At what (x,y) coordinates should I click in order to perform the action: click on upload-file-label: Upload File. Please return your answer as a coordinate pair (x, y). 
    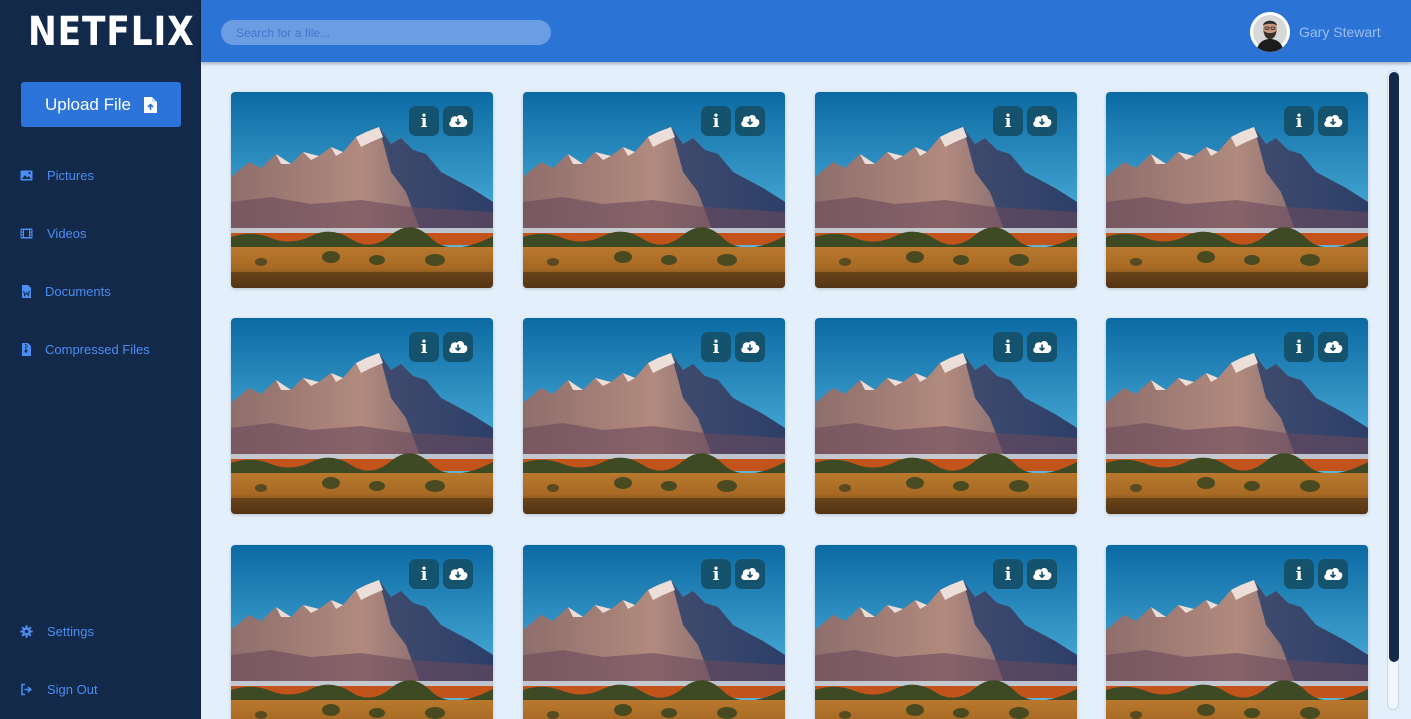
    Looking at the image, I should click on (88, 104).